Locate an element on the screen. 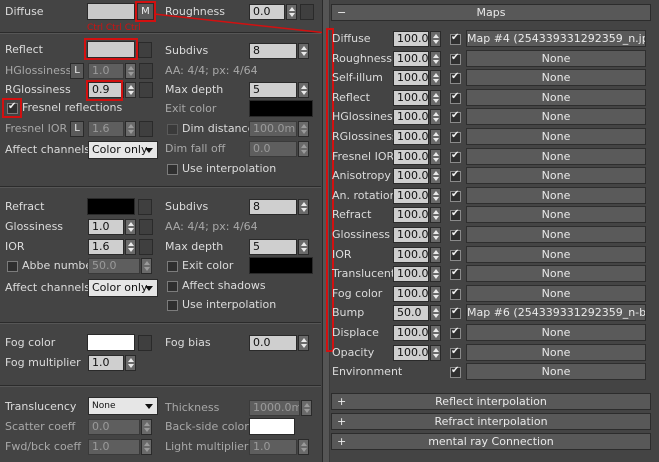  fresnel-ior-input: 1.6 is located at coordinates (106, 129).